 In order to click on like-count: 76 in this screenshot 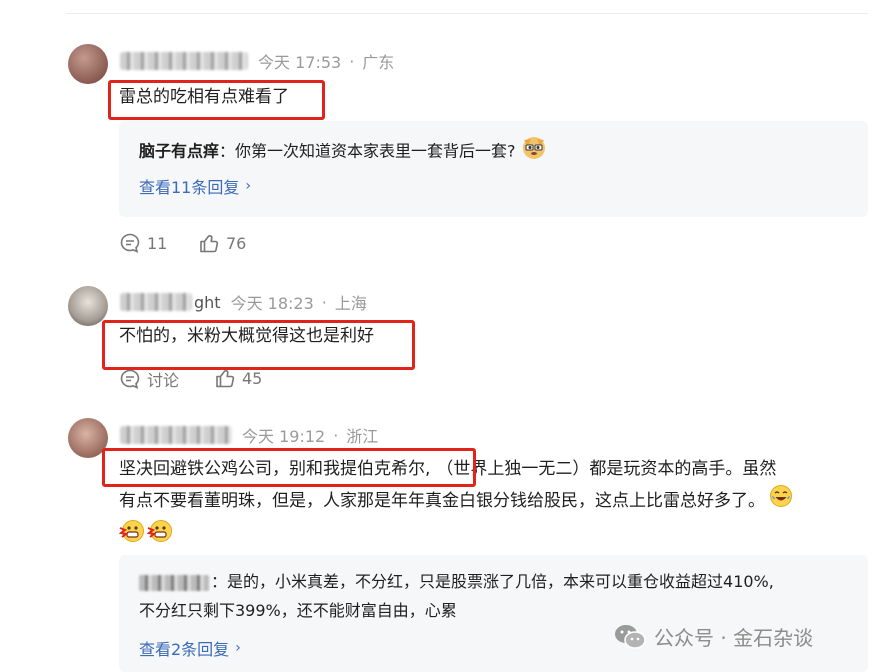, I will do `click(236, 243)`.